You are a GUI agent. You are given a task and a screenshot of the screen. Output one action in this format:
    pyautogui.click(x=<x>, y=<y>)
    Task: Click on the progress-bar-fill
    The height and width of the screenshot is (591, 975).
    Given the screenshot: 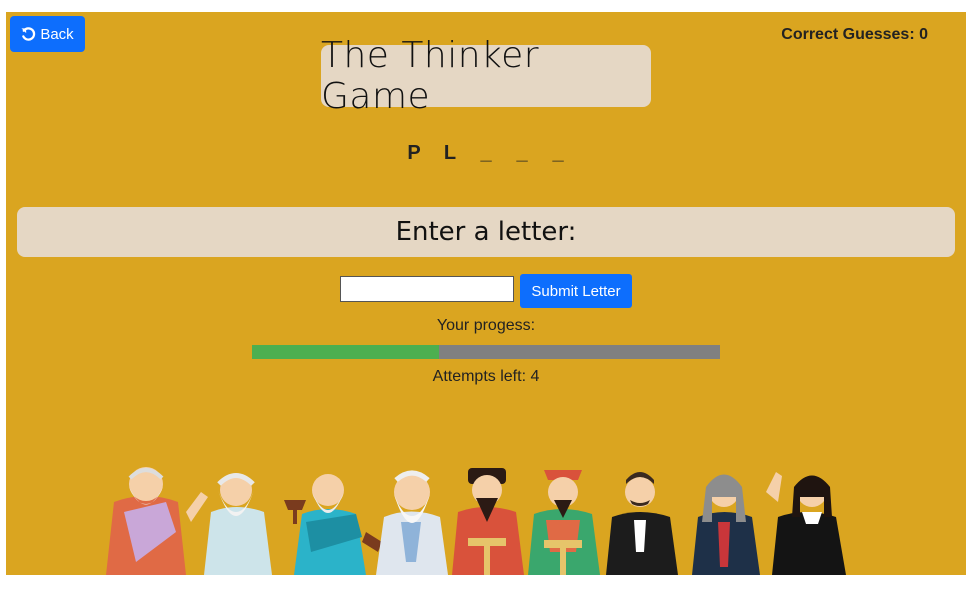 What is the action you would take?
    pyautogui.click(x=346, y=352)
    